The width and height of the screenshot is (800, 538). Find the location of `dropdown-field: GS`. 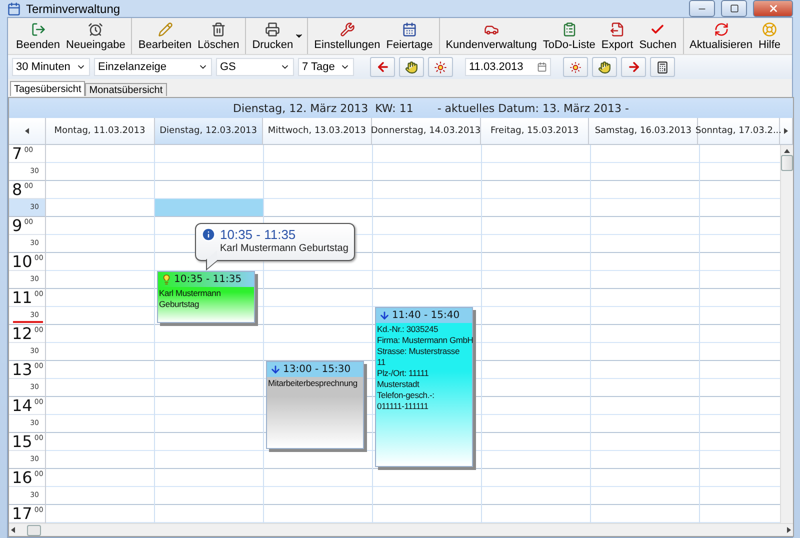

dropdown-field: GS is located at coordinates (255, 67).